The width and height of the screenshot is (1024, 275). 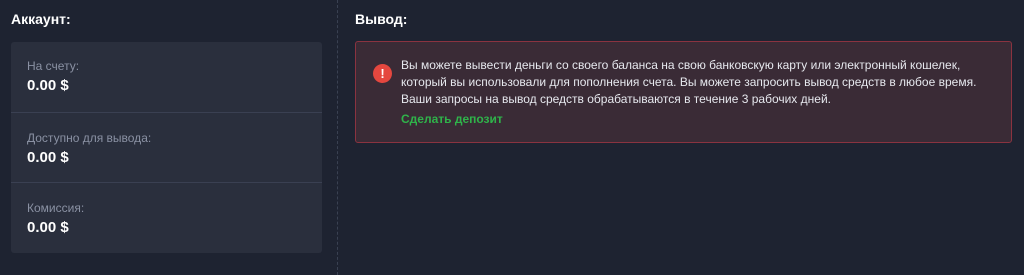 I want to click on available-stat: Доступно для вывода: 0.00 $, so click(x=166, y=147).